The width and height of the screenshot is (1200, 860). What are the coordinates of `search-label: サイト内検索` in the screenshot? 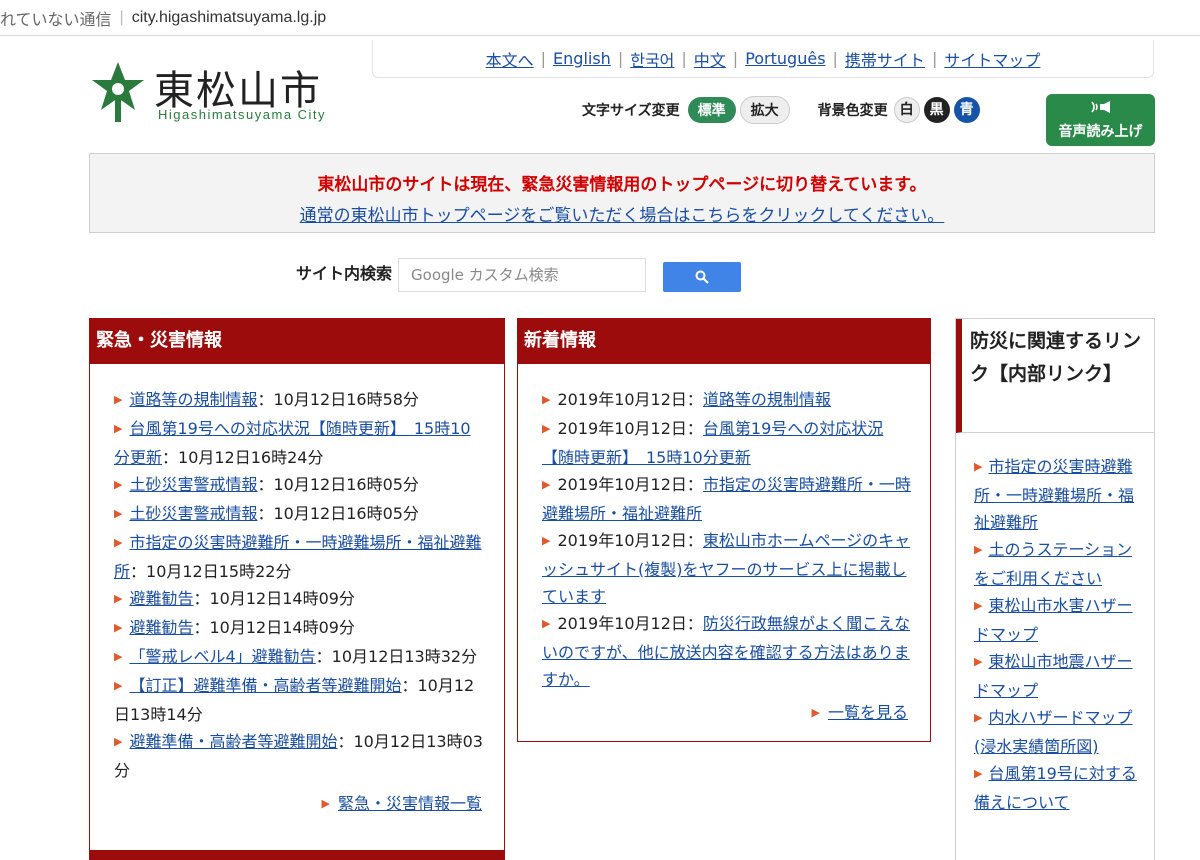 It's located at (344, 273).